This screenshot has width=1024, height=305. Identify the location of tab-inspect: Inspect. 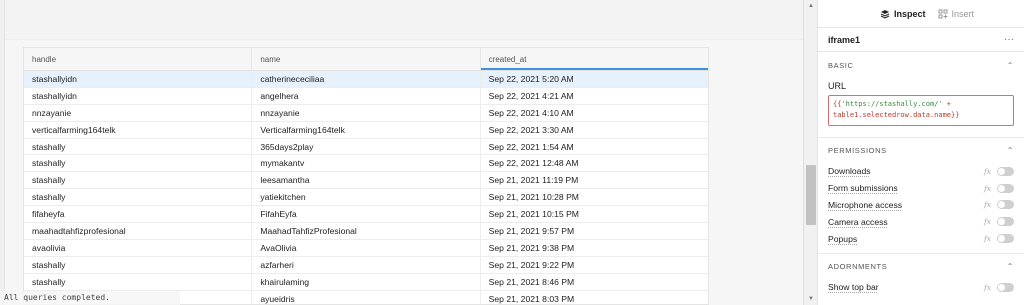
(903, 13).